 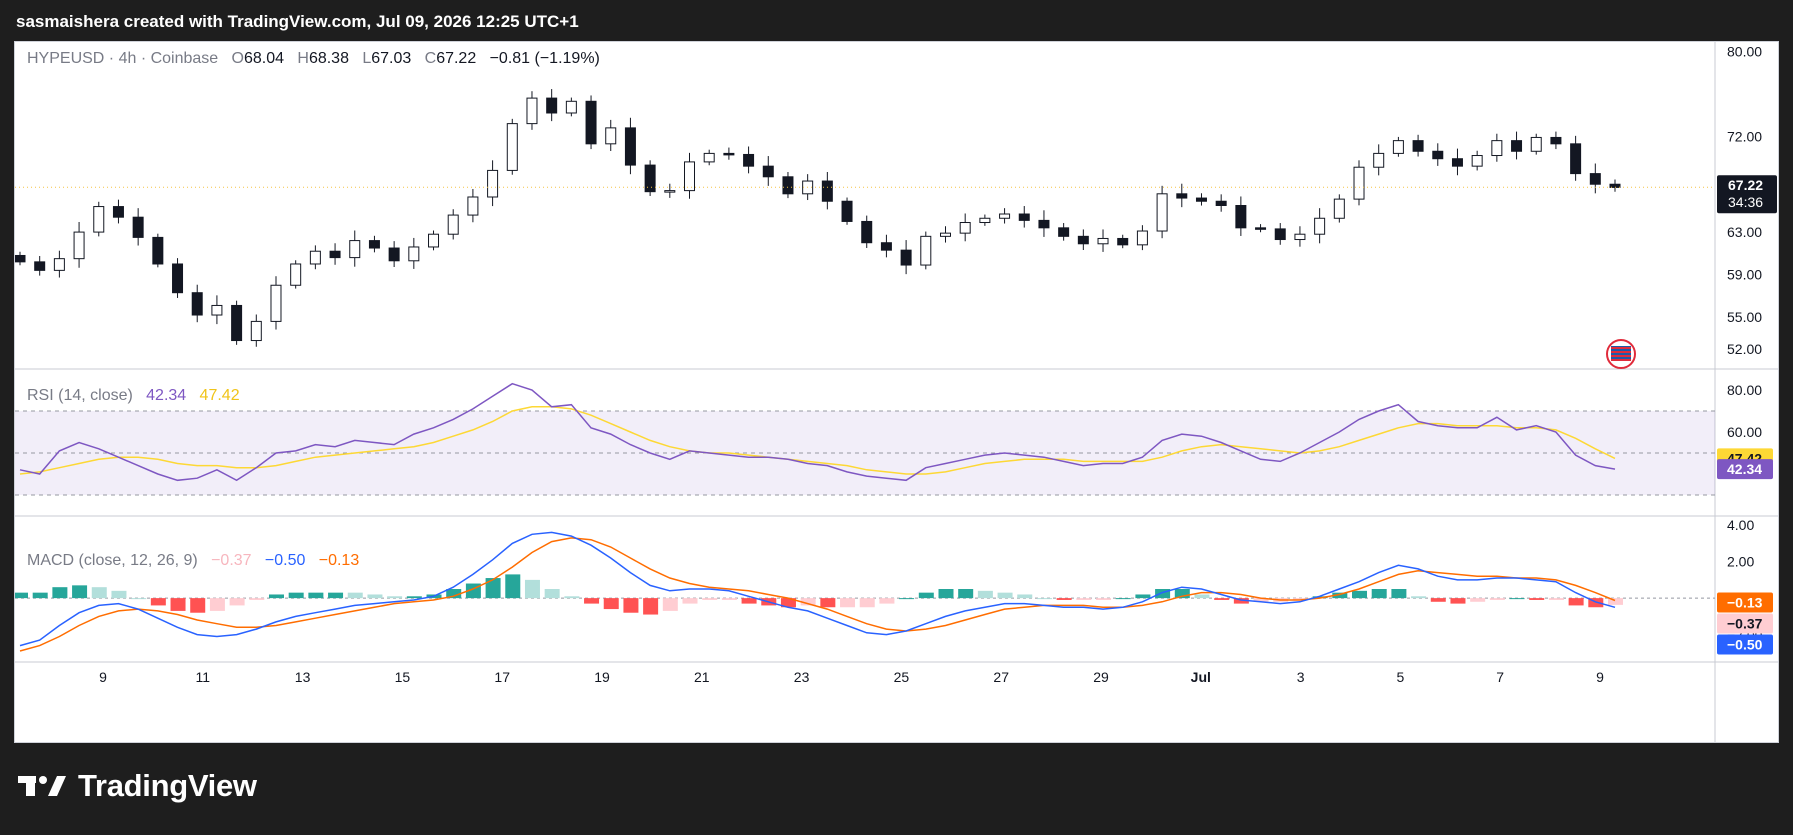 What do you see at coordinates (1744, 232) in the screenshot?
I see `price-axis-tick: 63.00` at bounding box center [1744, 232].